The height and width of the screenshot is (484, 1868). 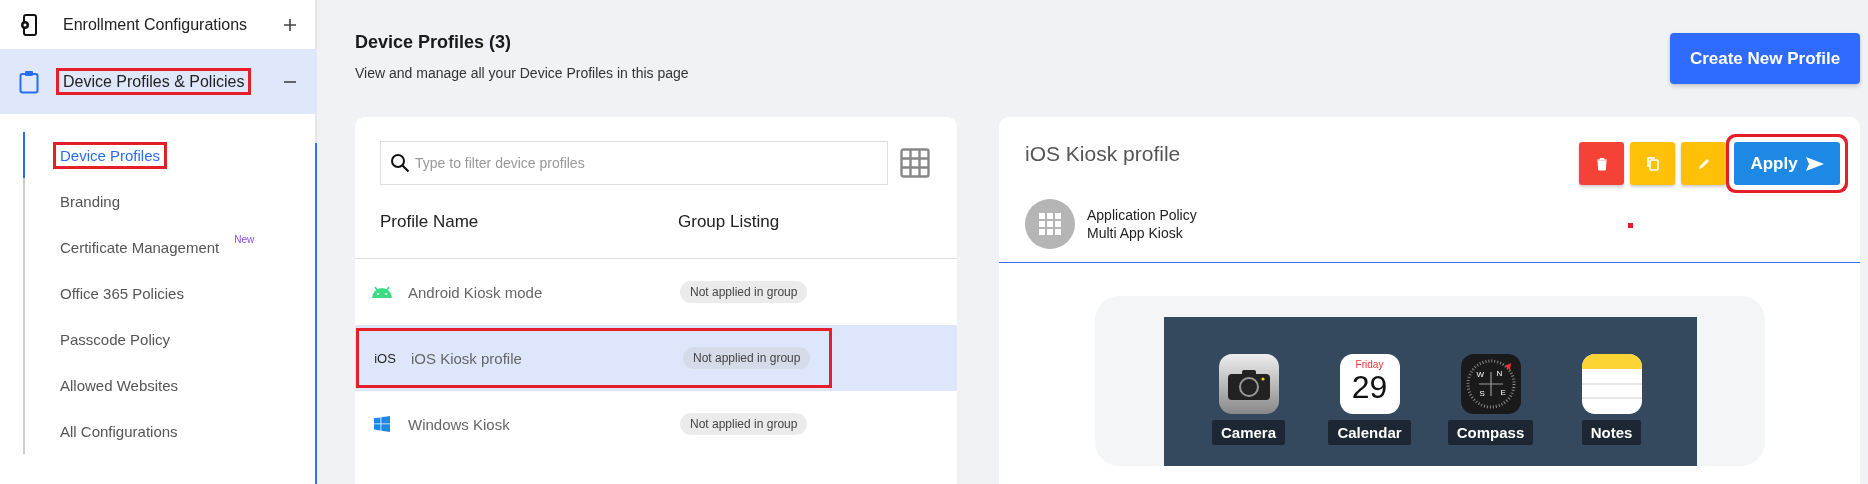 What do you see at coordinates (1601, 163) in the screenshot?
I see `delete-button` at bounding box center [1601, 163].